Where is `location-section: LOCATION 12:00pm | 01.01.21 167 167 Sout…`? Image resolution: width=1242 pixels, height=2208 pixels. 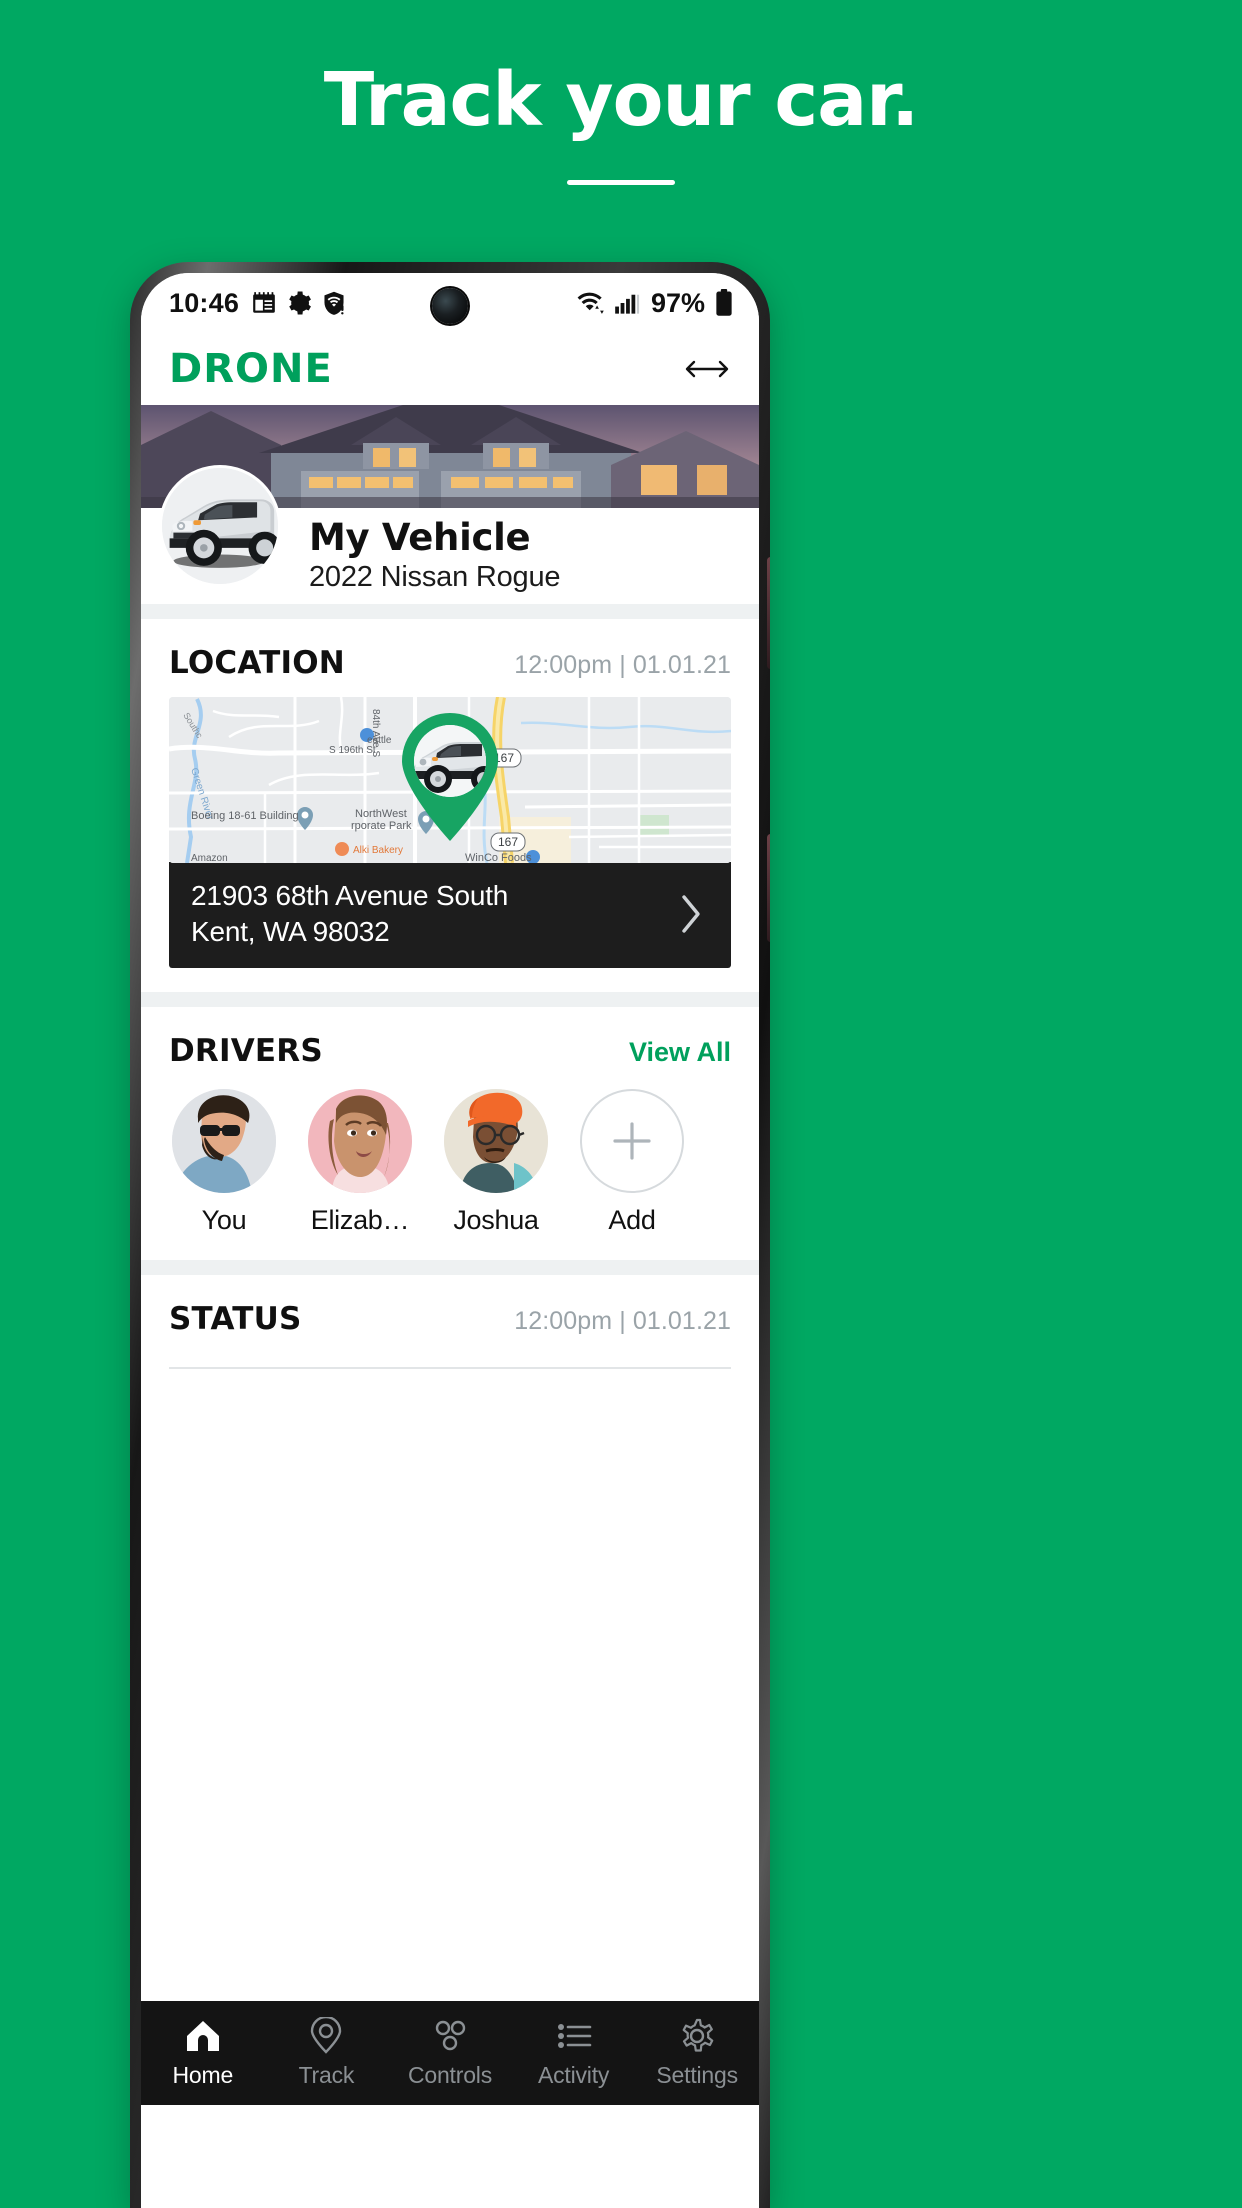
location-section: LOCATION 12:00pm | 01.01.21 167 167 Sout… is located at coordinates (450, 805).